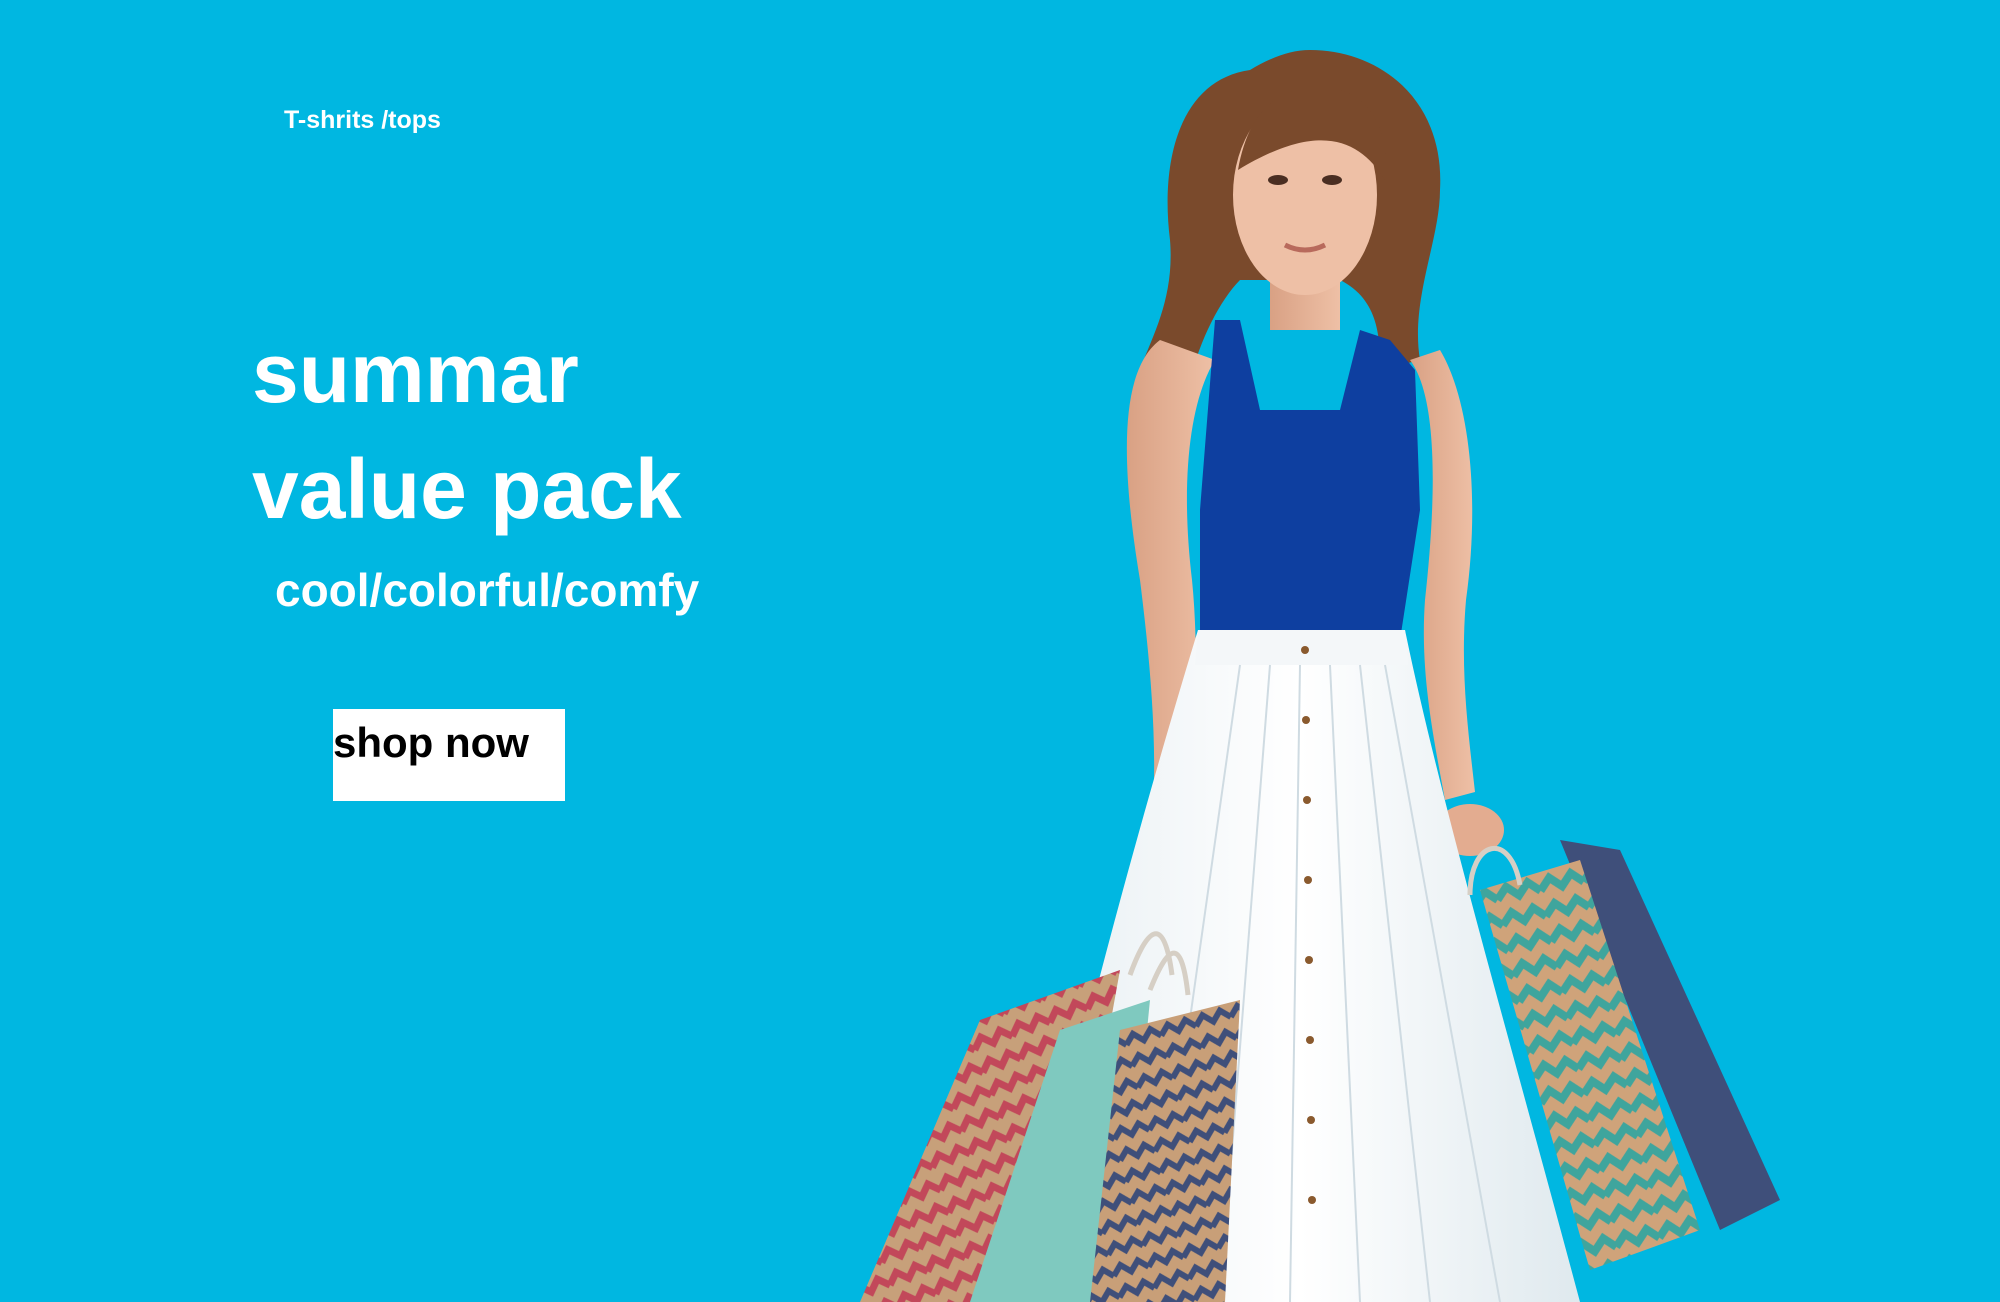  I want to click on hero-tagline: cool/colorful/comfy, so click(487, 590).